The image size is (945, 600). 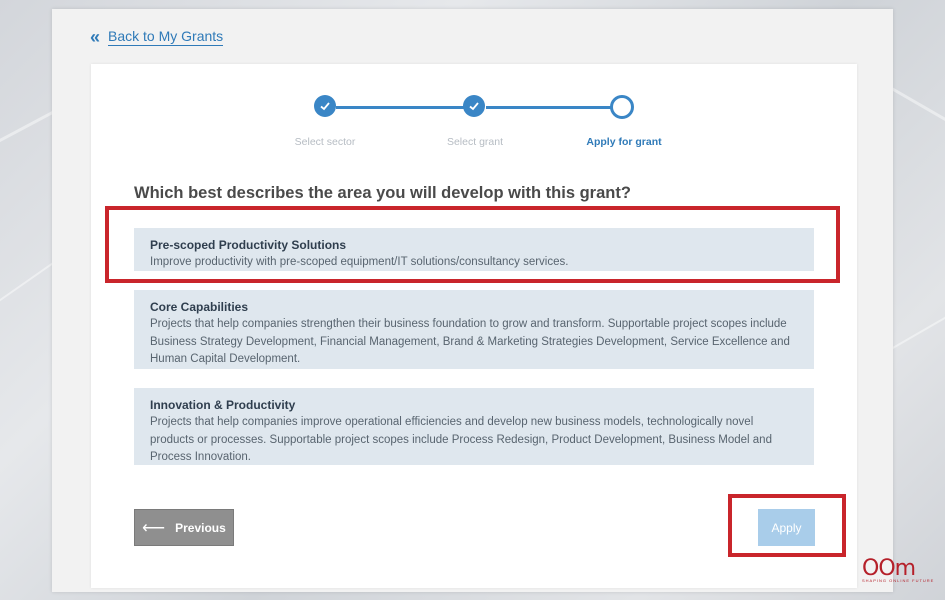 What do you see at coordinates (223, 405) in the screenshot?
I see `option-title: Innovation & Productivity` at bounding box center [223, 405].